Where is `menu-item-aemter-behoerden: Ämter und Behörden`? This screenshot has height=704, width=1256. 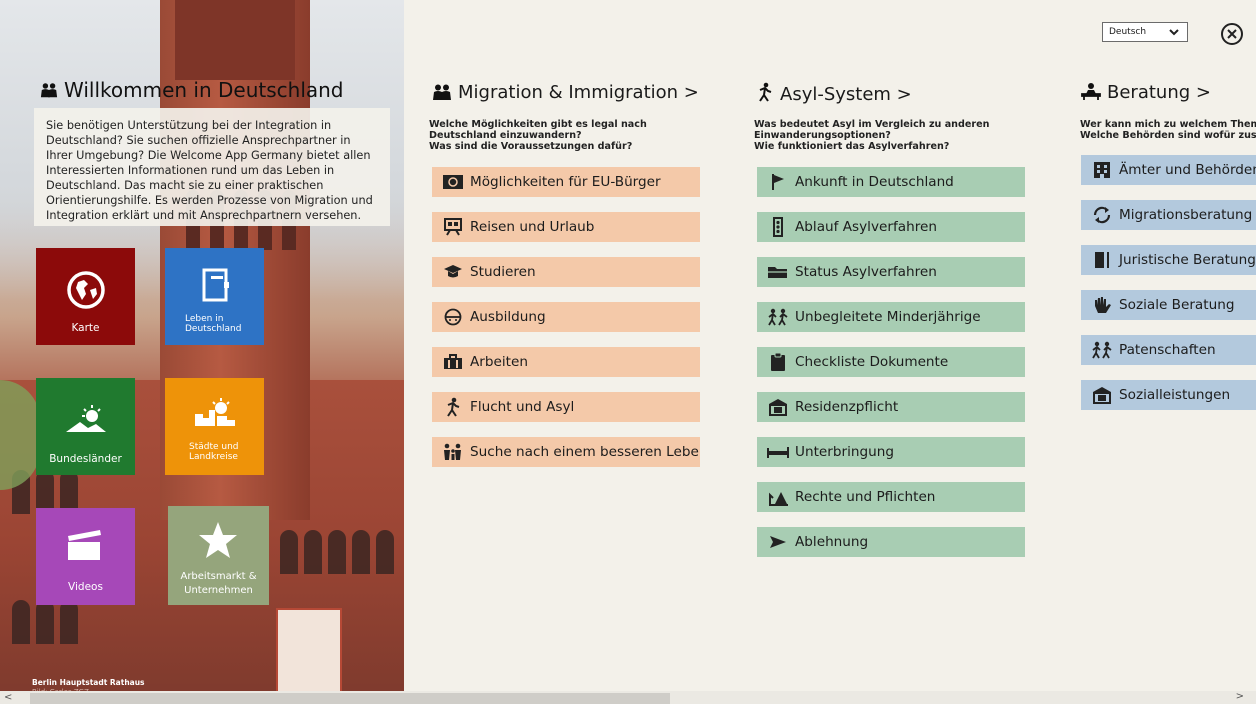
menu-item-aemter-behoerden: Ämter und Behörden is located at coordinates (1168, 170).